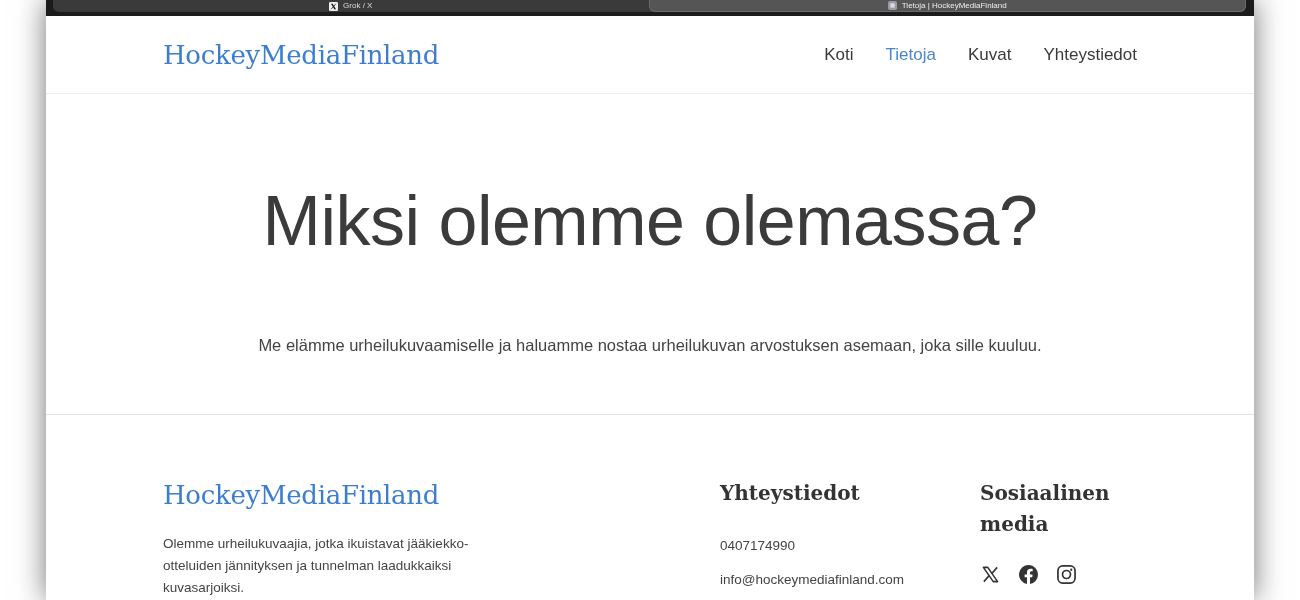 The image size is (1300, 600). What do you see at coordinates (316, 566) in the screenshot?
I see `about-text: Olemme urheilukuvaajia, jotka ikuistavat jääkiekko-otteluiden jännityksen ja tunnelman laadukkaiksi kuvasarjoiksi.` at bounding box center [316, 566].